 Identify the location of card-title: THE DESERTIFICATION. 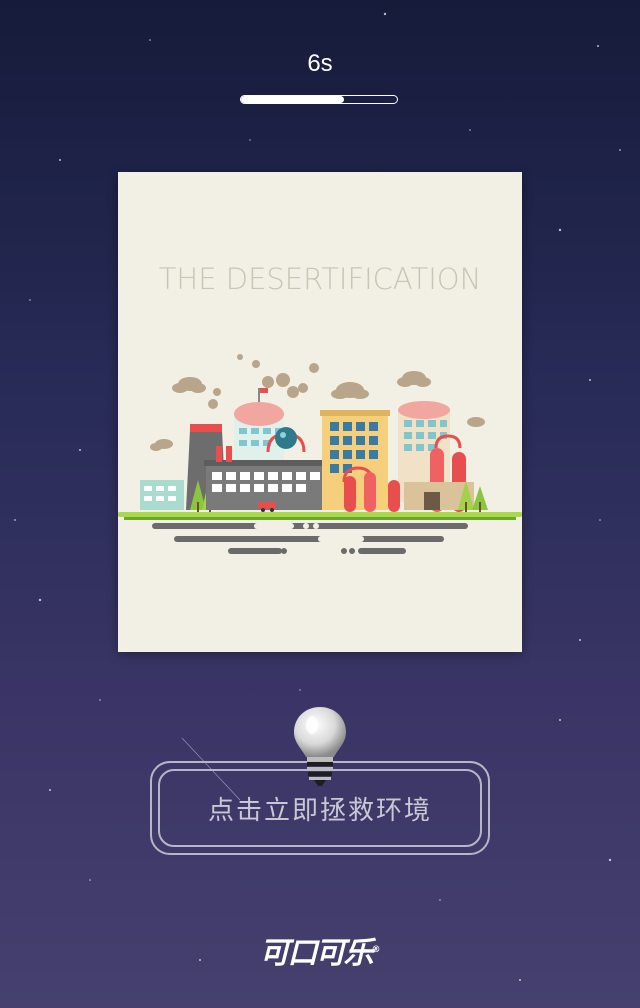
(320, 279).